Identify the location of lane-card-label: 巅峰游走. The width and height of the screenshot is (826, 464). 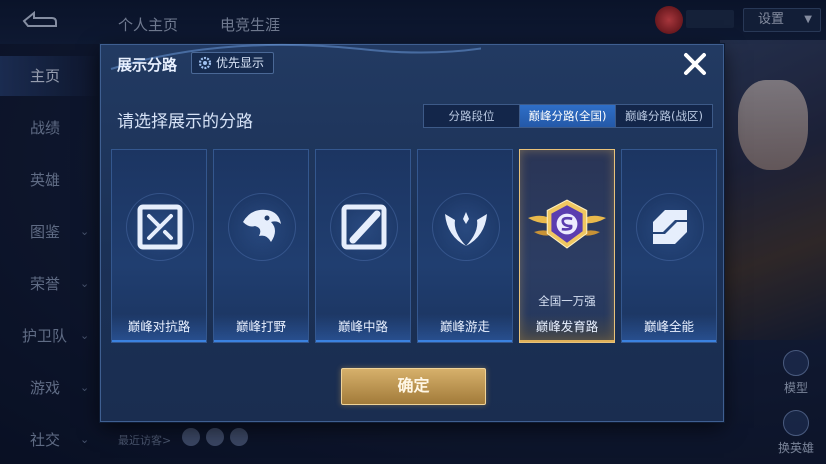
(465, 328).